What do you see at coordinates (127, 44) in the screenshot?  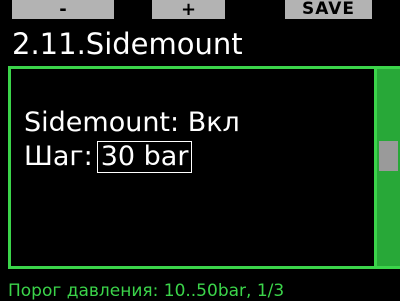 I see `page-title: 2.11.Sidemount` at bounding box center [127, 44].